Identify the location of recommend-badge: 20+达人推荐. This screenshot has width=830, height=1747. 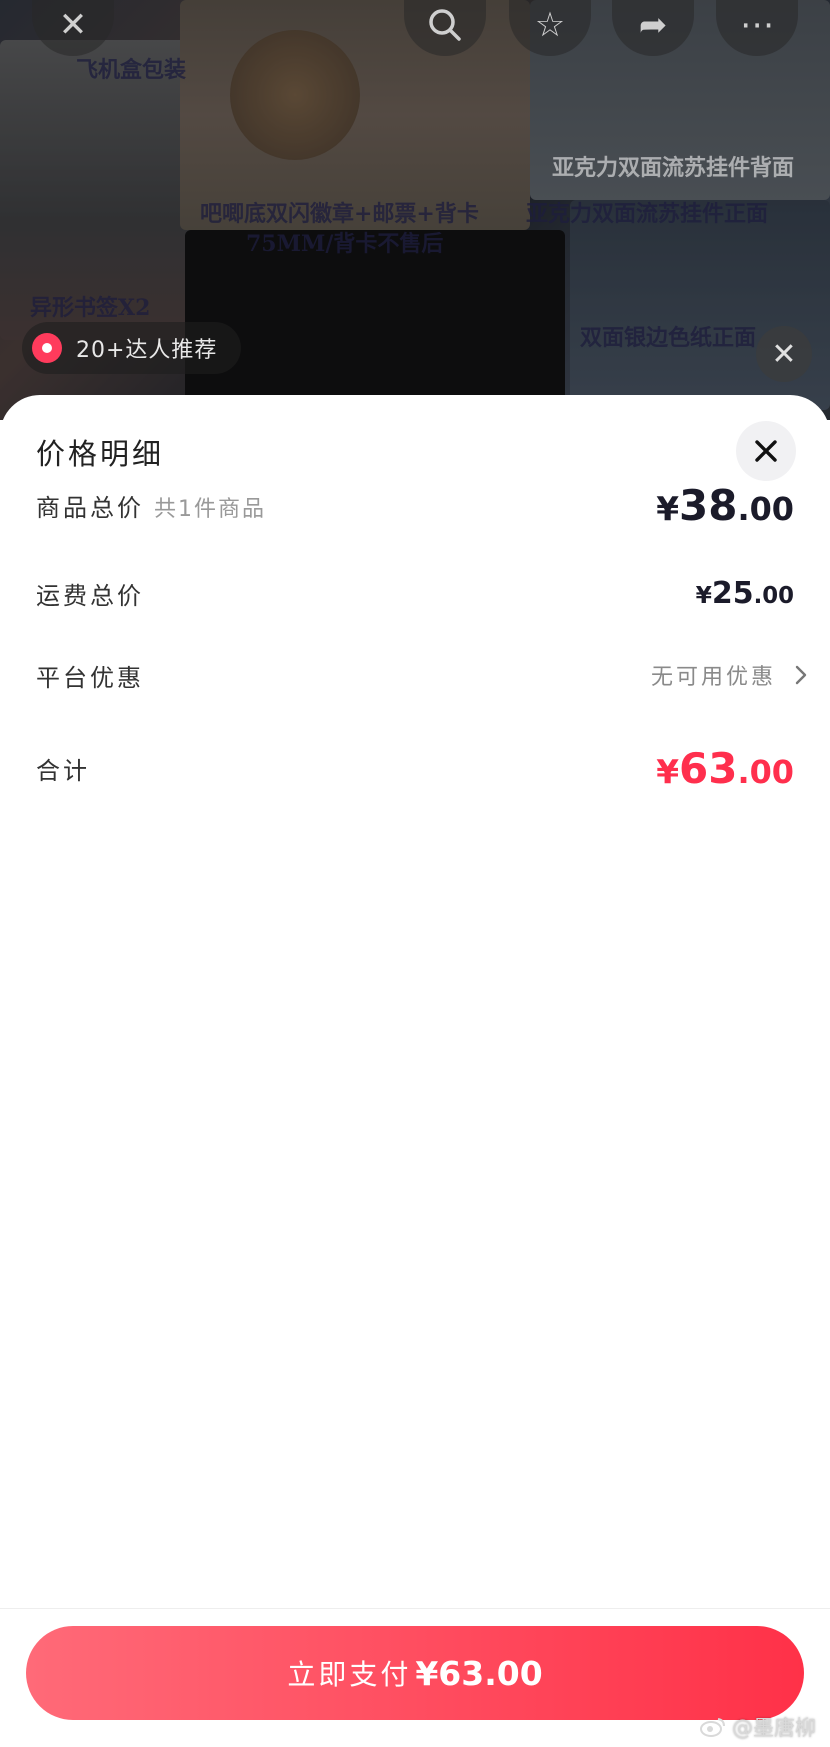
(132, 348).